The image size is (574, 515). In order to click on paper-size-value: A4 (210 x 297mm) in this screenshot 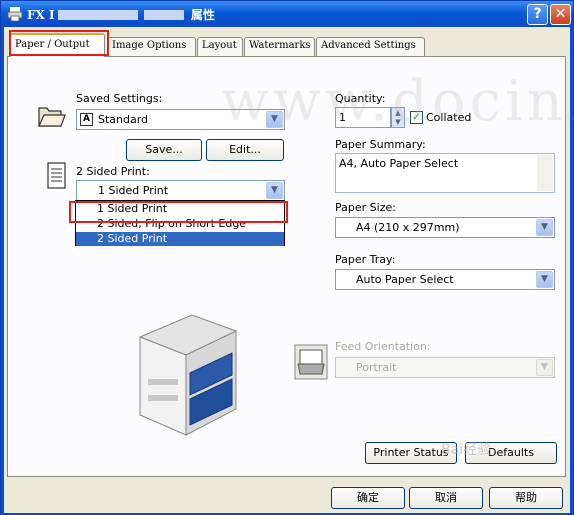, I will do `click(408, 227)`.